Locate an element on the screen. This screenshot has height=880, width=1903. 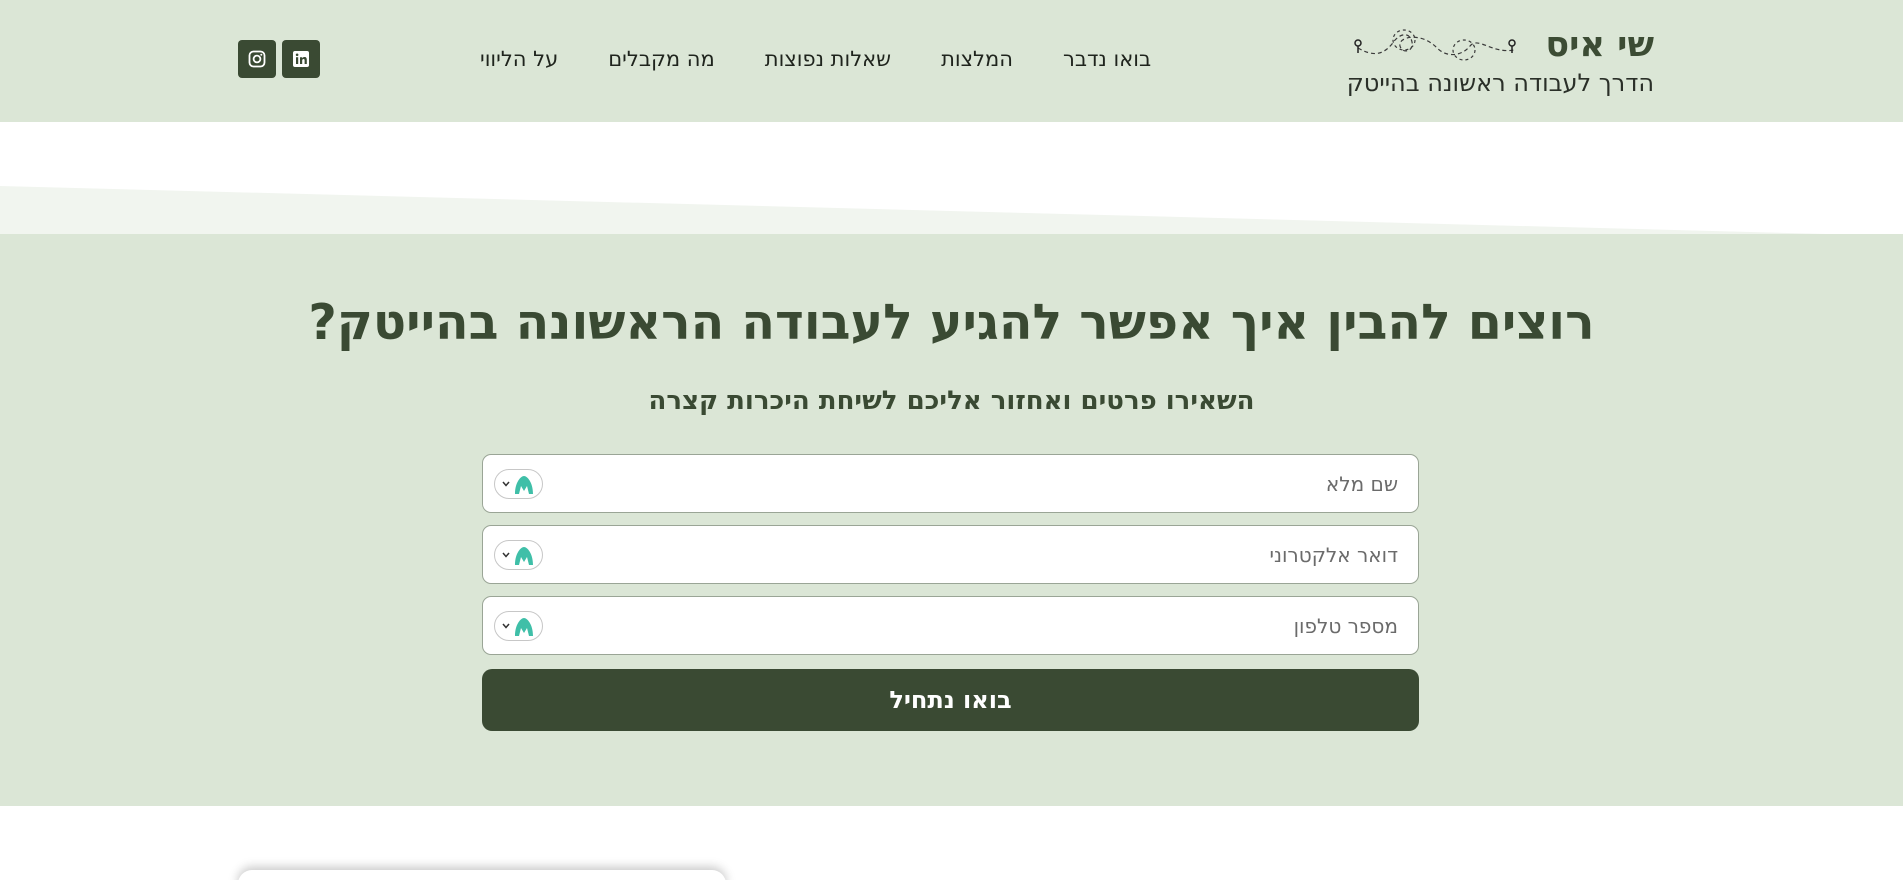
brand-logo: שי איס הדרך לעבודה ראשונה בהייטק is located at coordinates (1500, 62).